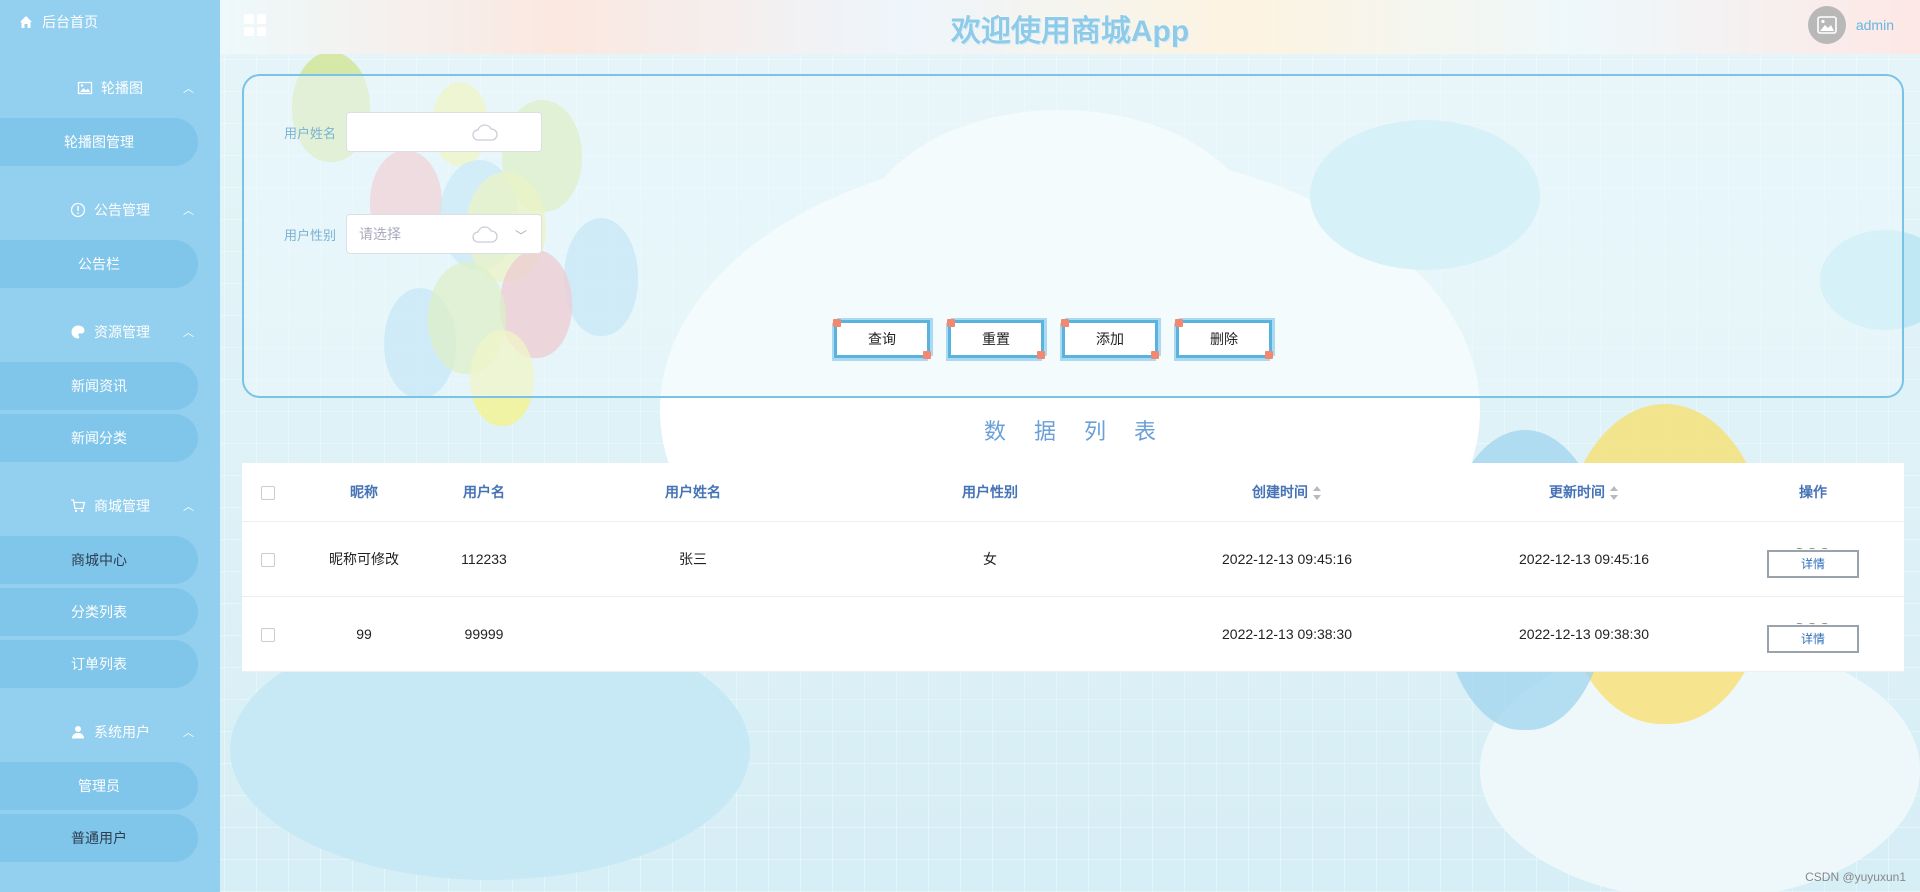  What do you see at coordinates (990, 634) in the screenshot?
I see `cell-gender` at bounding box center [990, 634].